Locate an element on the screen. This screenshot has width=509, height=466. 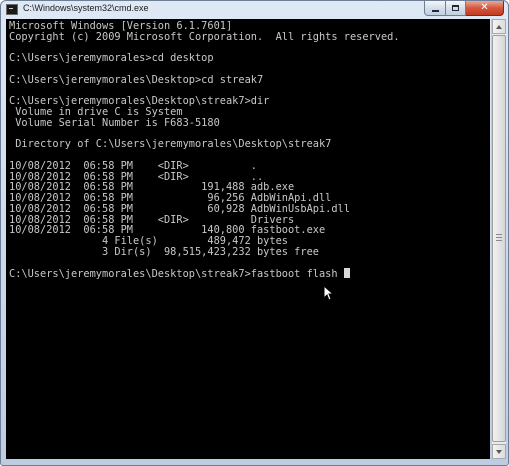
arrow-up-icon is located at coordinates (499, 26).